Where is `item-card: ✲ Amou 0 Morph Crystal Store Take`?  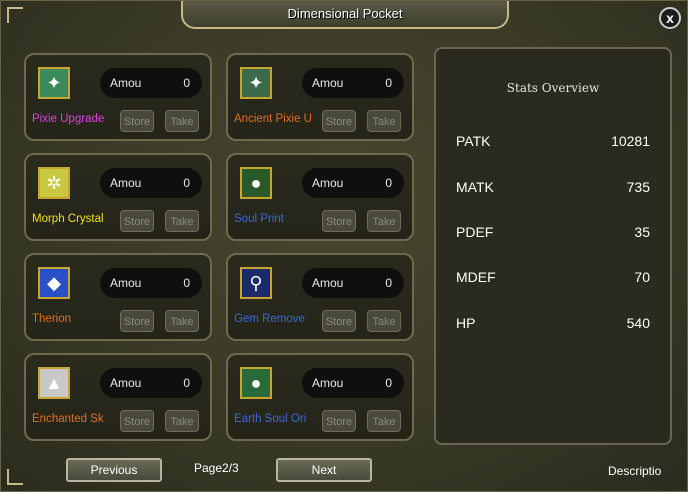 item-card: ✲ Amou 0 Morph Crystal Store Take is located at coordinates (118, 197).